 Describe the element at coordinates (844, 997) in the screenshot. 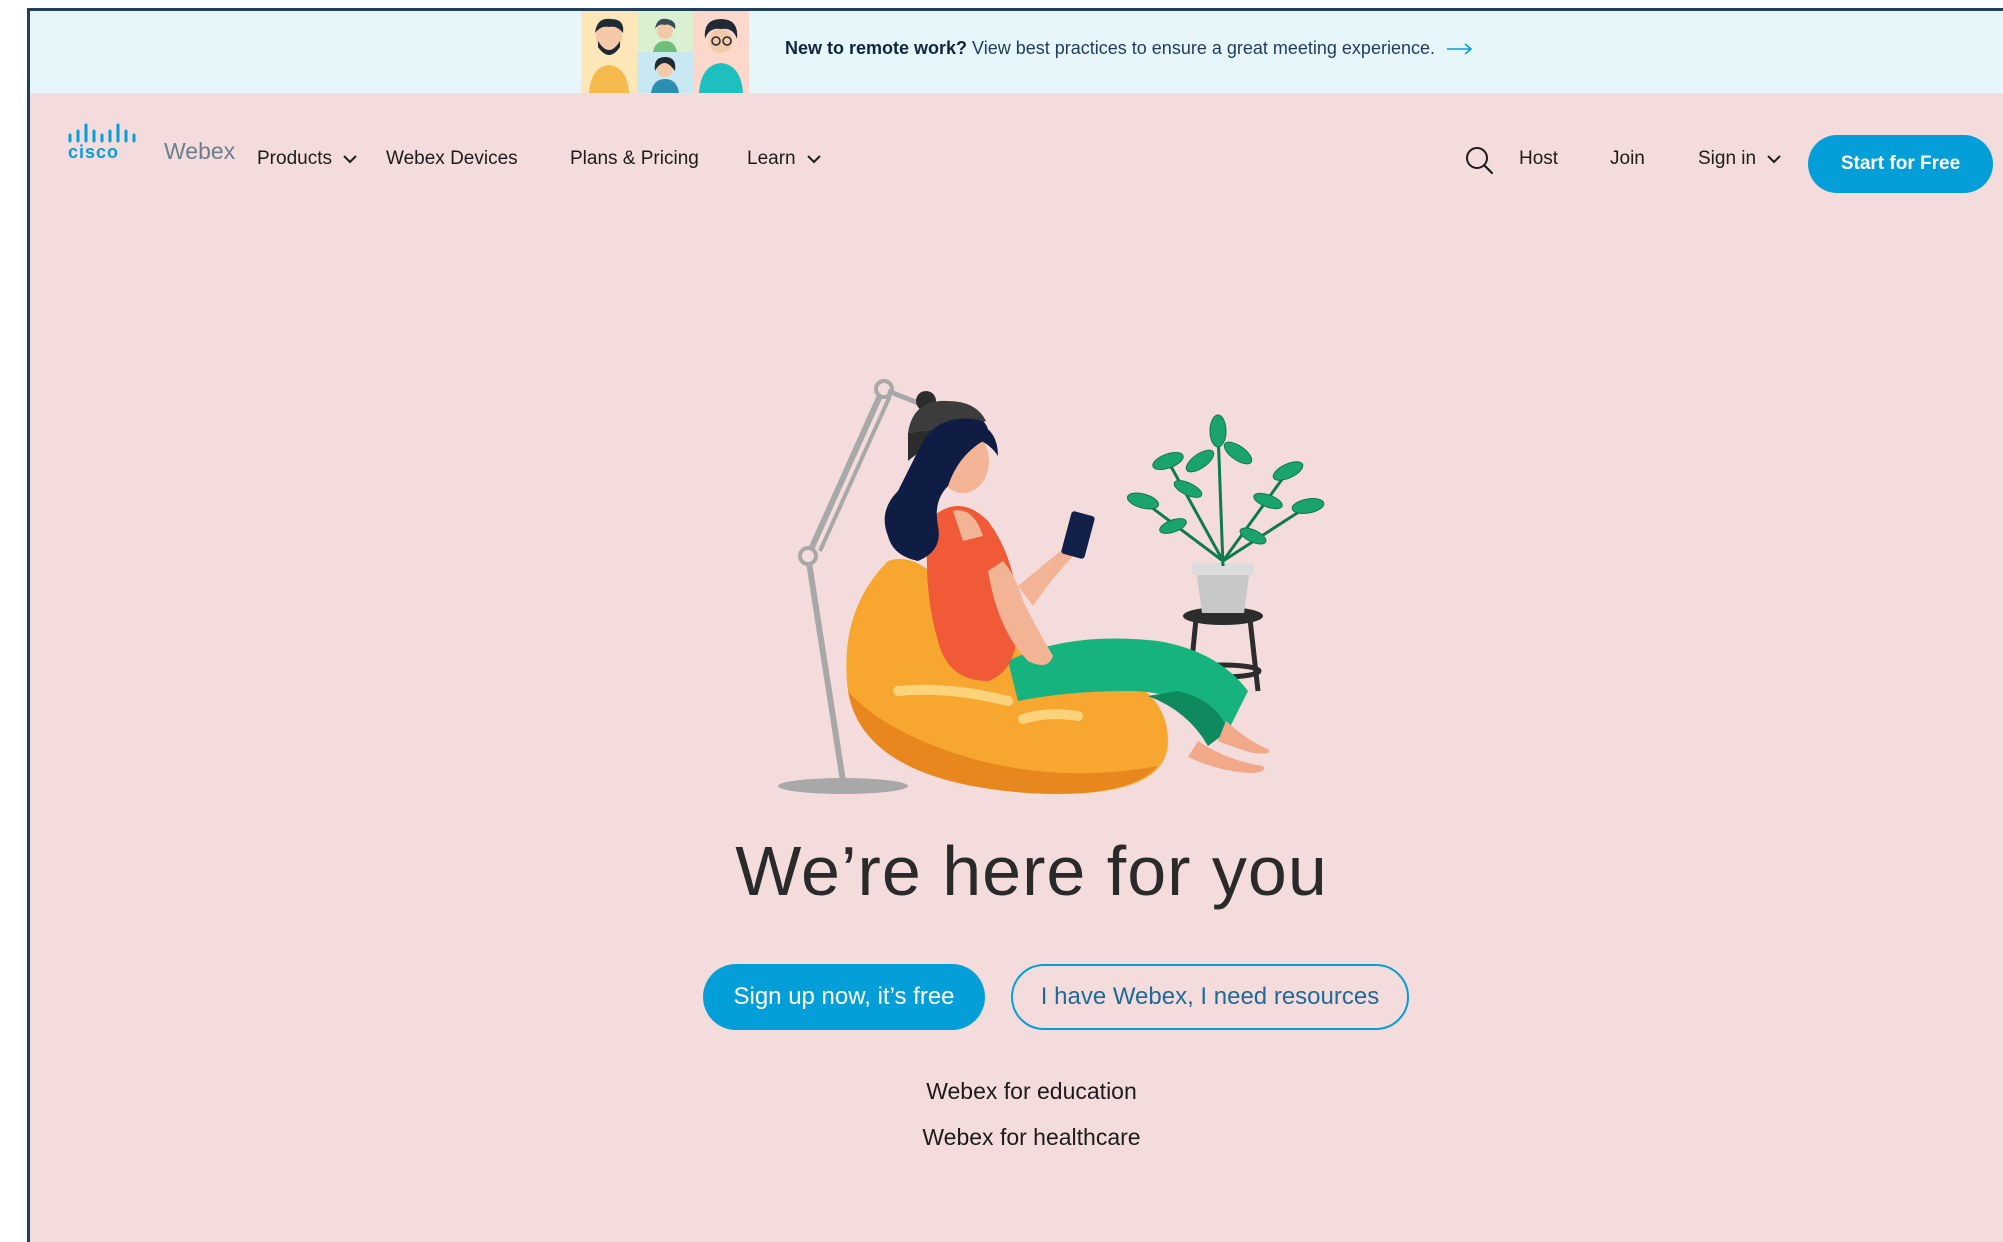

I see `sign-up-button: Sign up now, it’s free` at that location.